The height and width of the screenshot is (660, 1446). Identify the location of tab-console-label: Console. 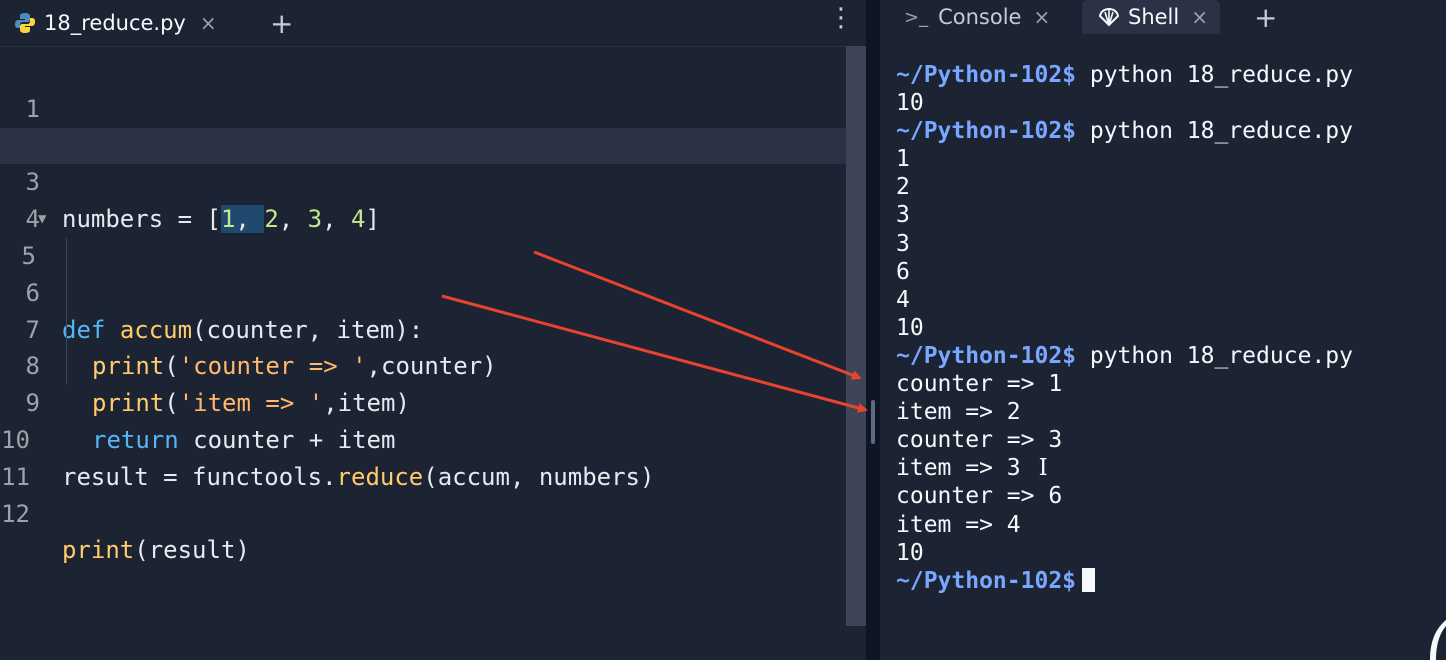
(980, 17).